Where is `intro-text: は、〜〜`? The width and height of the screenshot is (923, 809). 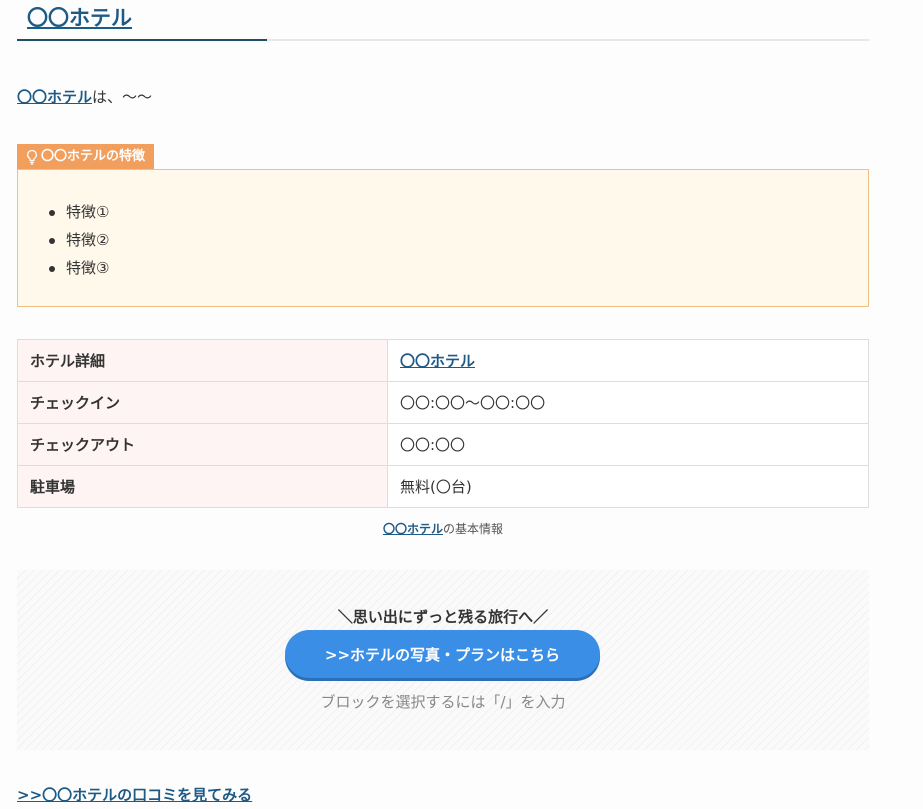 intro-text: は、〜〜 is located at coordinates (122, 97).